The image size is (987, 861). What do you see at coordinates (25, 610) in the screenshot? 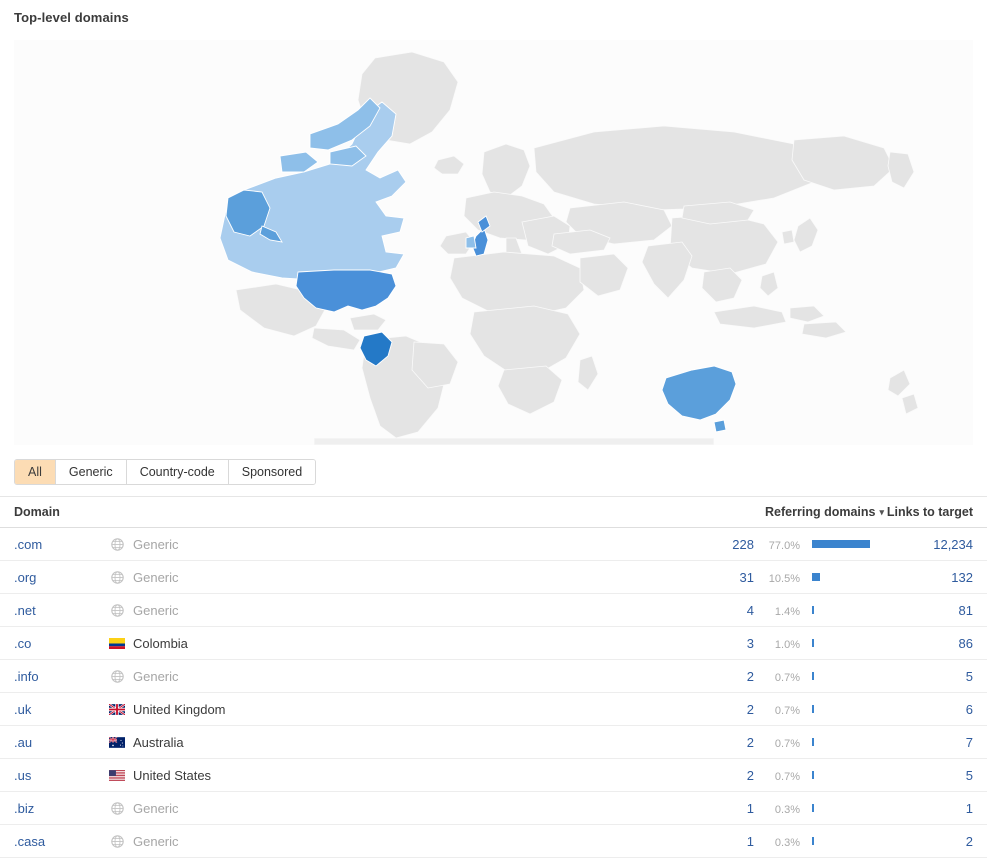
I see `domain-link: .net` at bounding box center [25, 610].